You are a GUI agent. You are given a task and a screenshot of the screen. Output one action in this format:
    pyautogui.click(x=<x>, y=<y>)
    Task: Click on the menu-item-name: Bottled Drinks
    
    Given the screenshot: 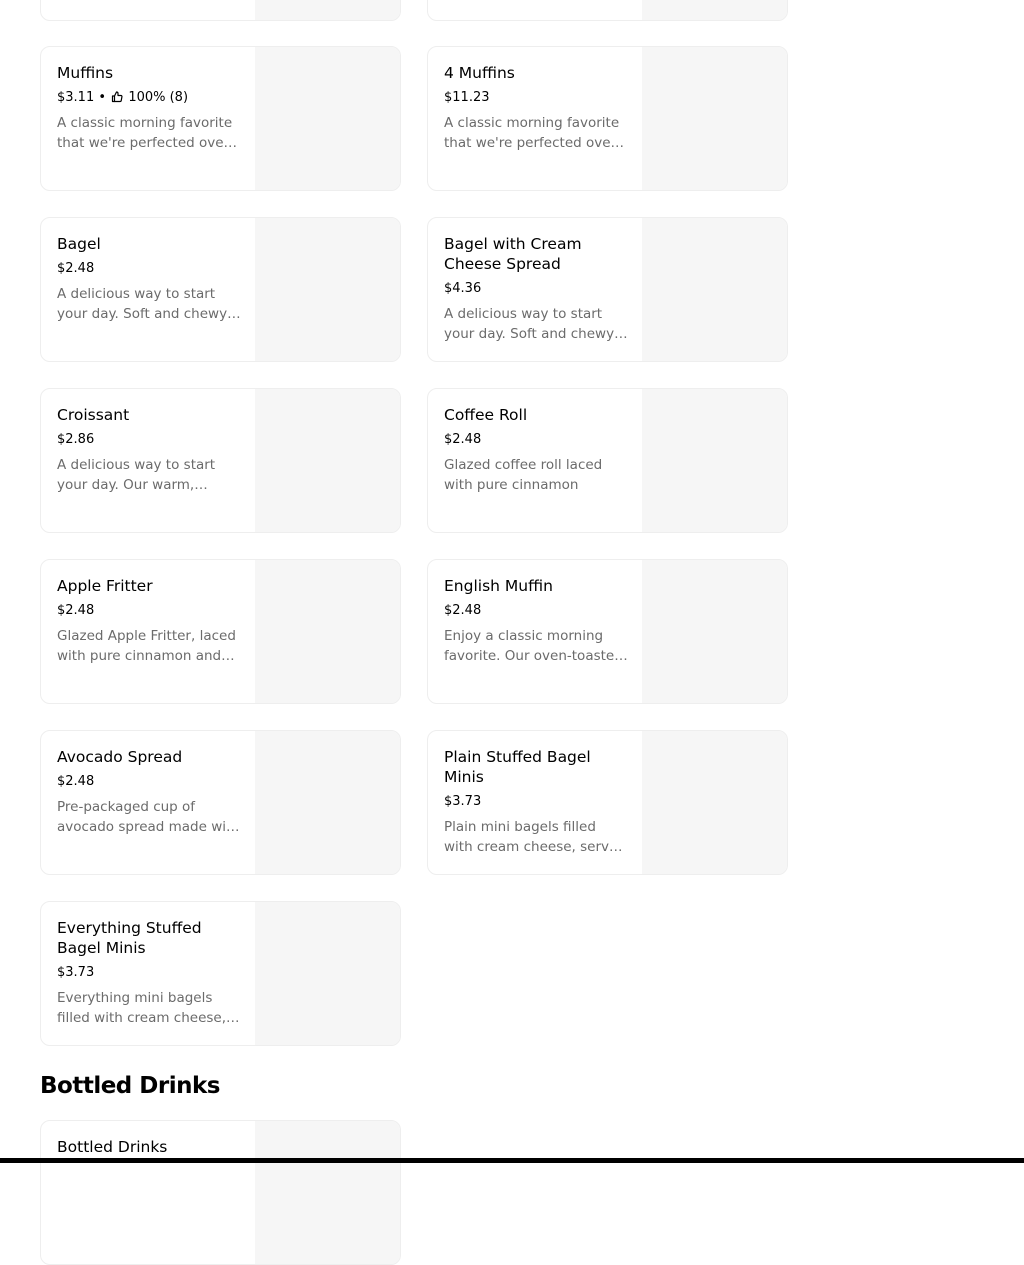 What is the action you would take?
    pyautogui.click(x=112, y=1147)
    